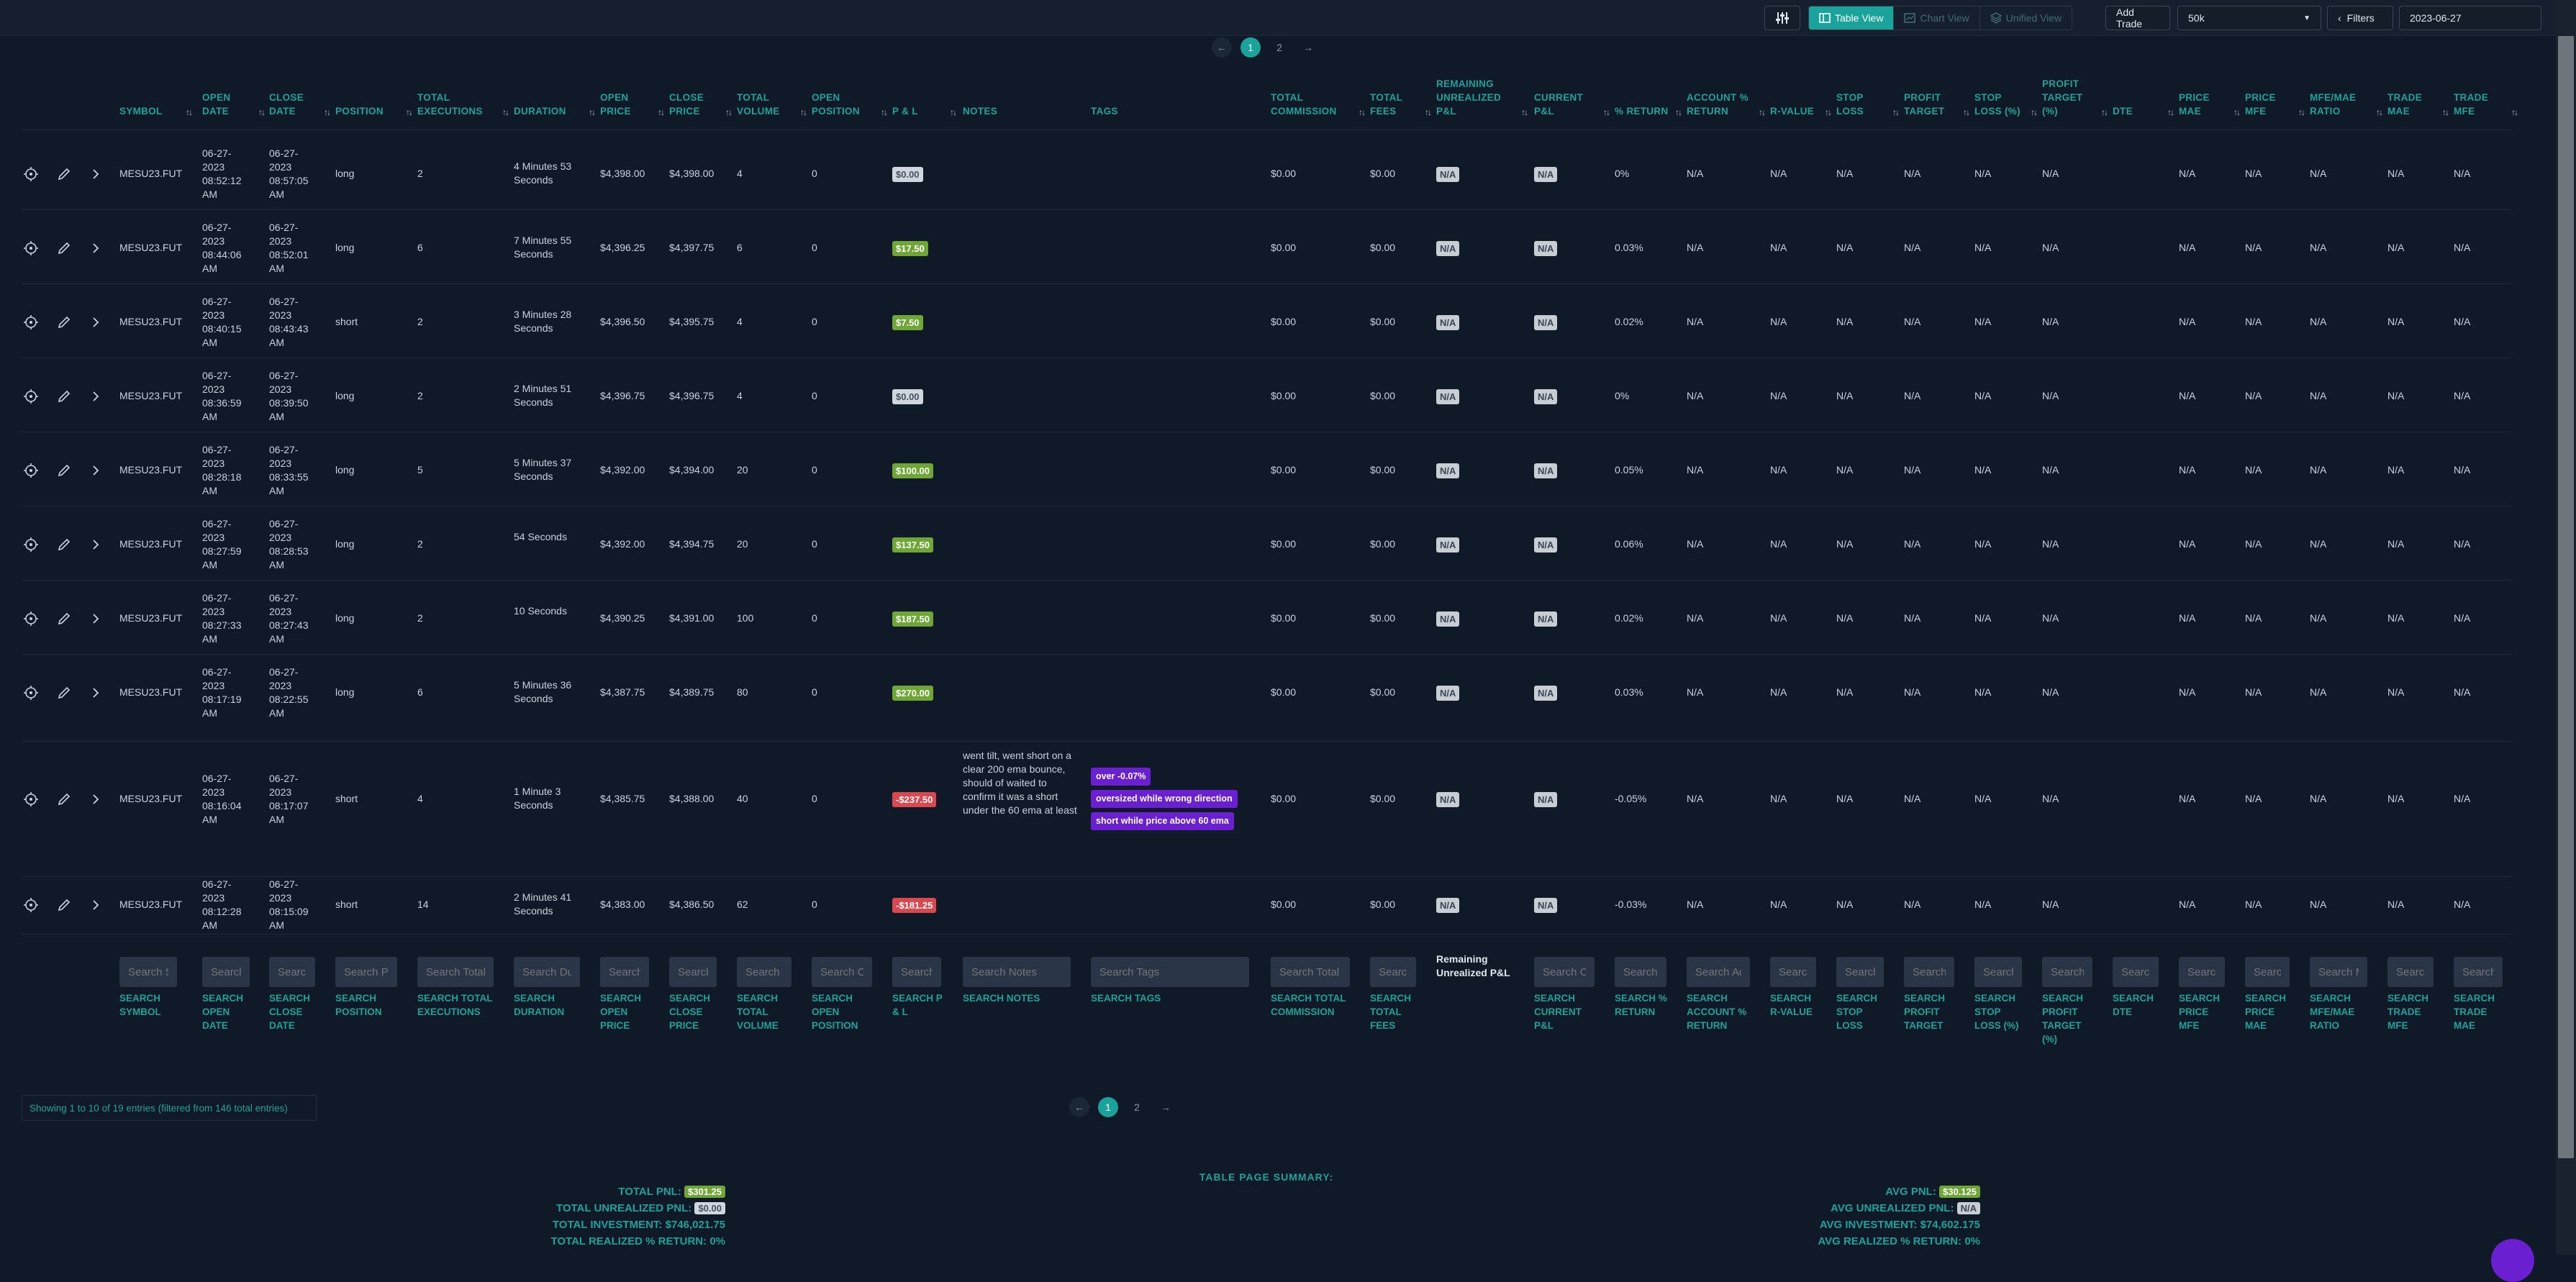 This screenshot has width=2576, height=1282. What do you see at coordinates (234, 100) in the screenshot?
I see `column-header: OPEN DATE ↑↓` at bounding box center [234, 100].